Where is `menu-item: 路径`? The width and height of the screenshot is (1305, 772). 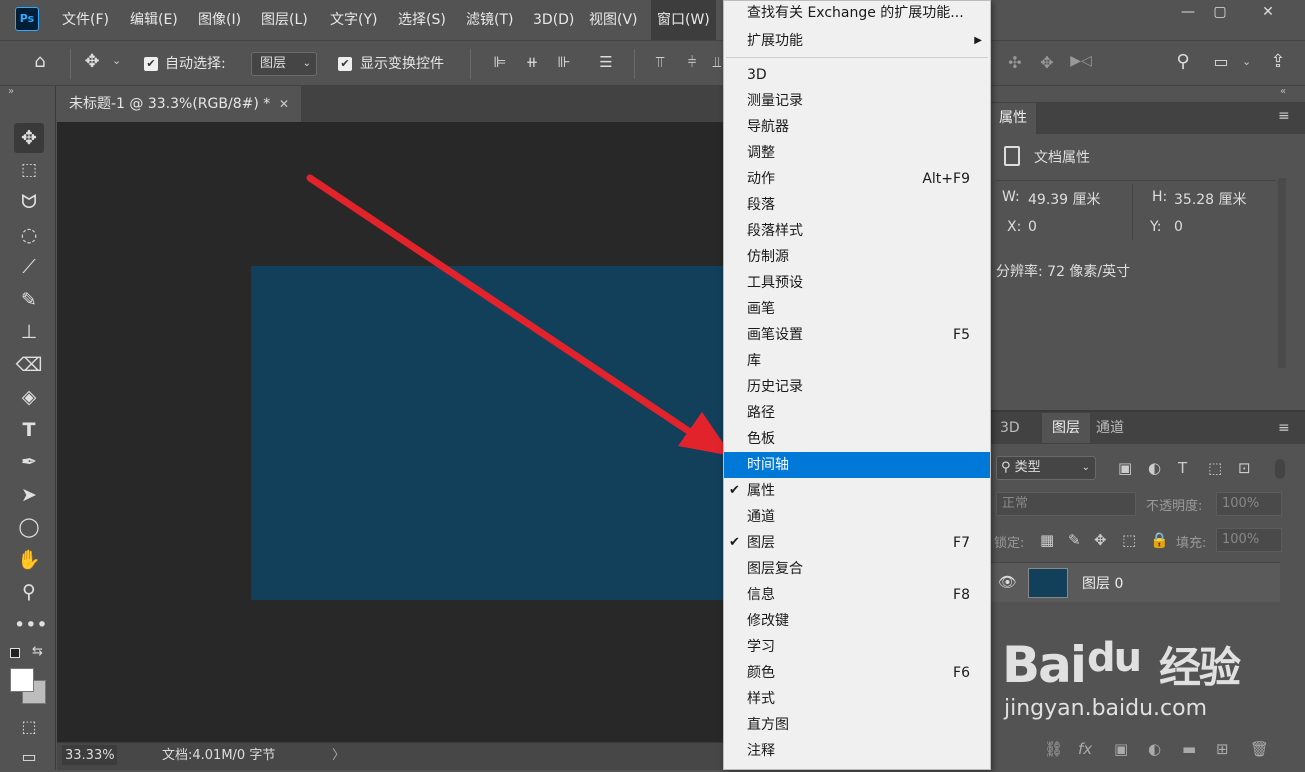 menu-item: 路径 is located at coordinates (857, 413).